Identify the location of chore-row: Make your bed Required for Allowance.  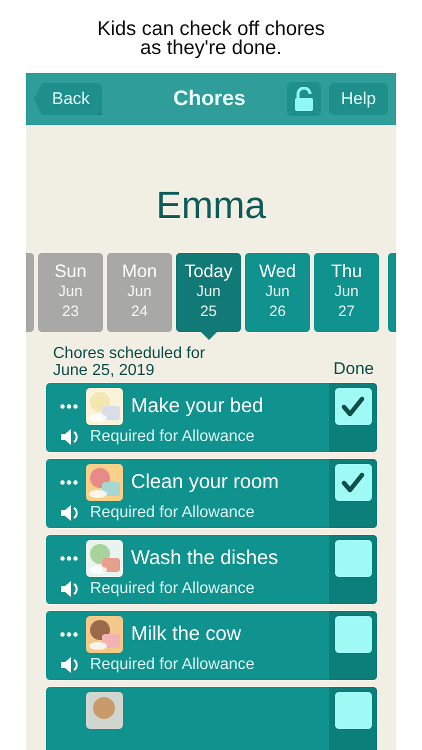
(211, 417).